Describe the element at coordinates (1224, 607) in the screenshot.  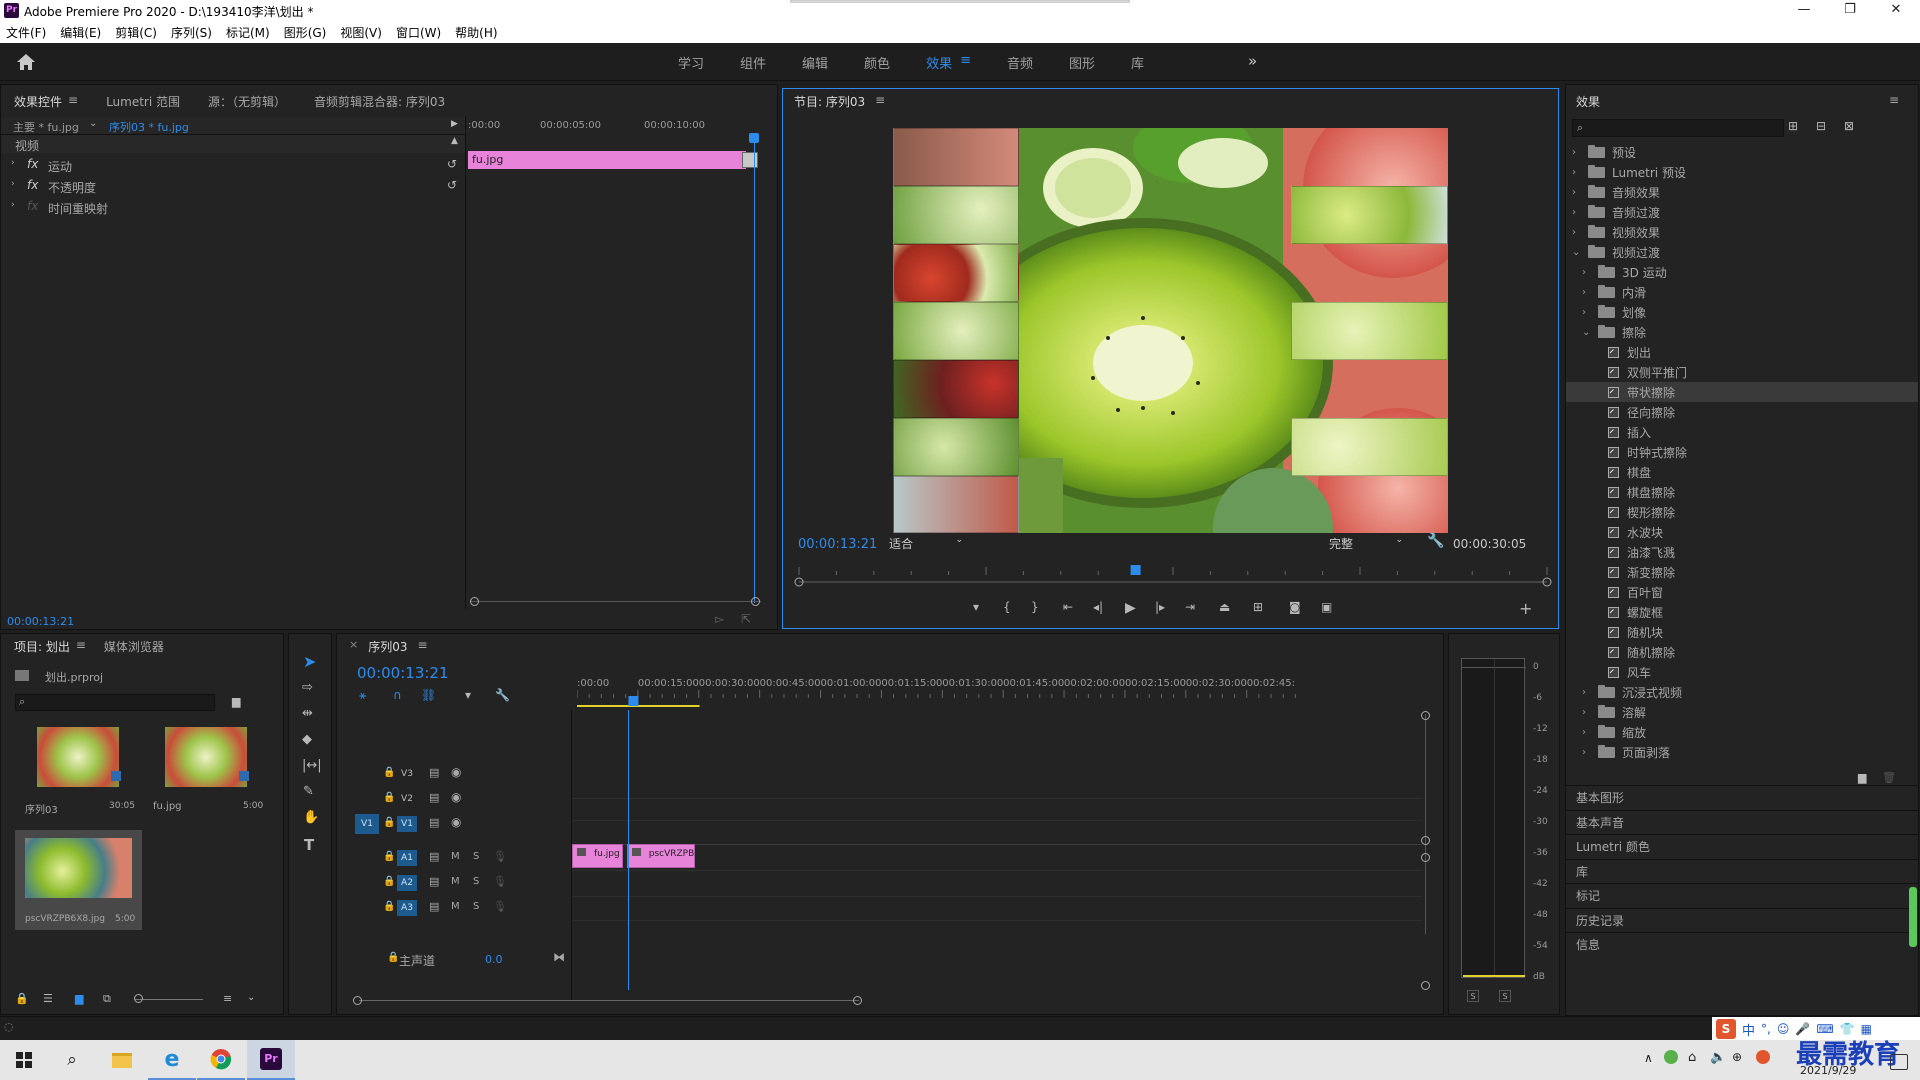
I see `lift-icon: ⏏` at that location.